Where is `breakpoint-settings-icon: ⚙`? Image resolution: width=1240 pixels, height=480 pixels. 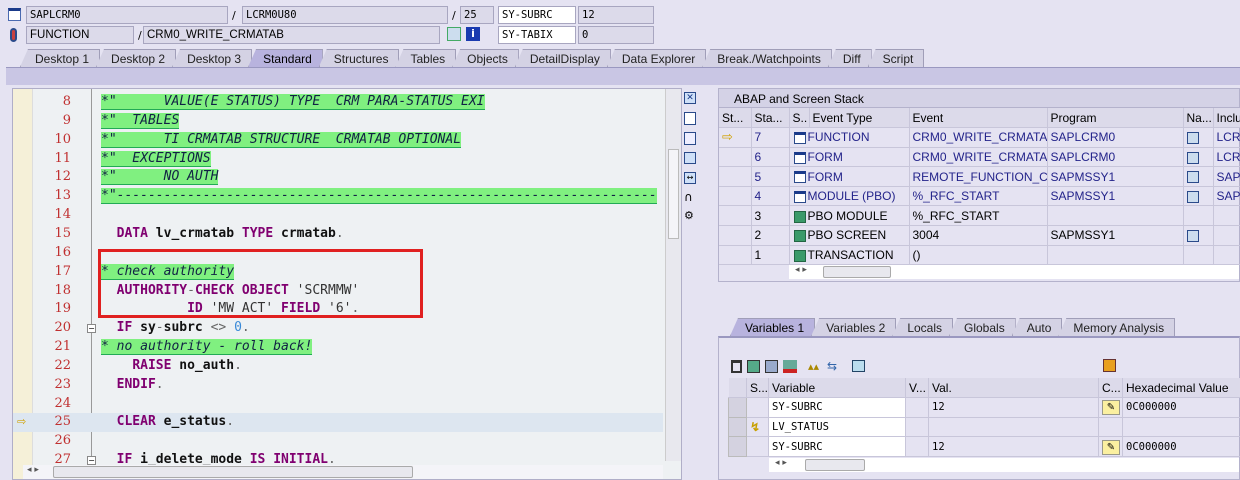
breakpoint-settings-icon: ⚙ is located at coordinates (691, 215).